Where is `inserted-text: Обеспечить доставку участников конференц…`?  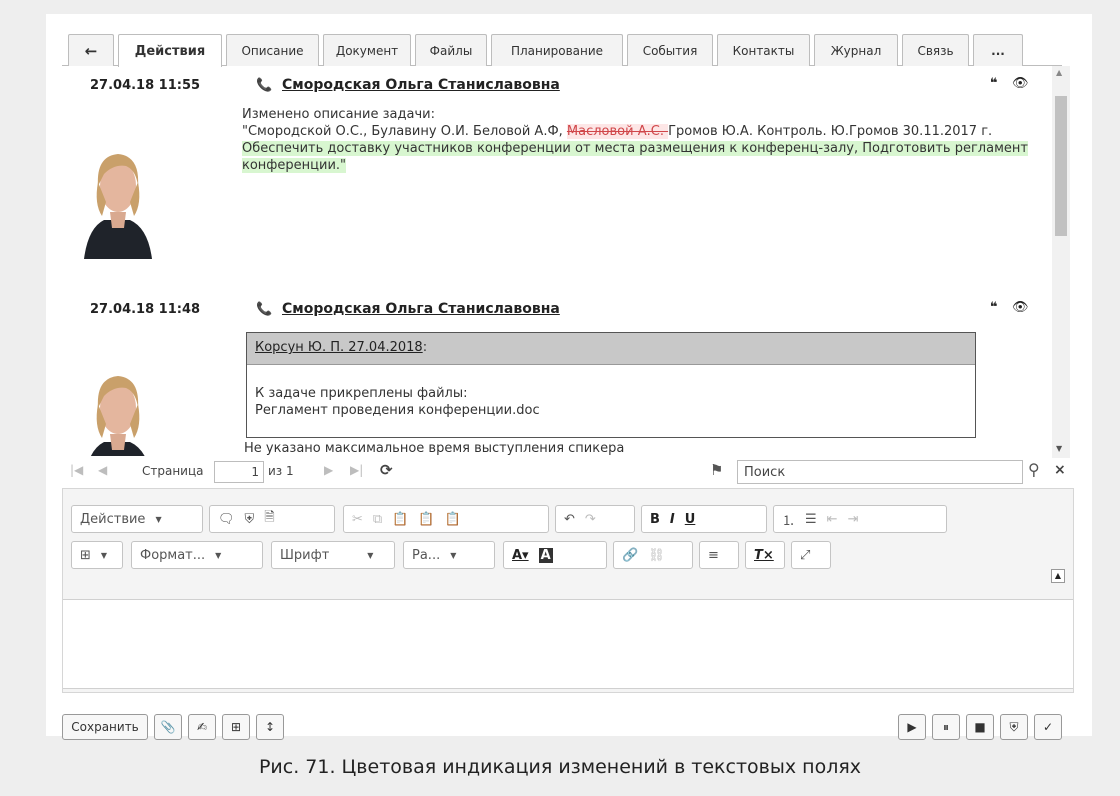 inserted-text: Обеспечить доставку участников конференц… is located at coordinates (635, 157).